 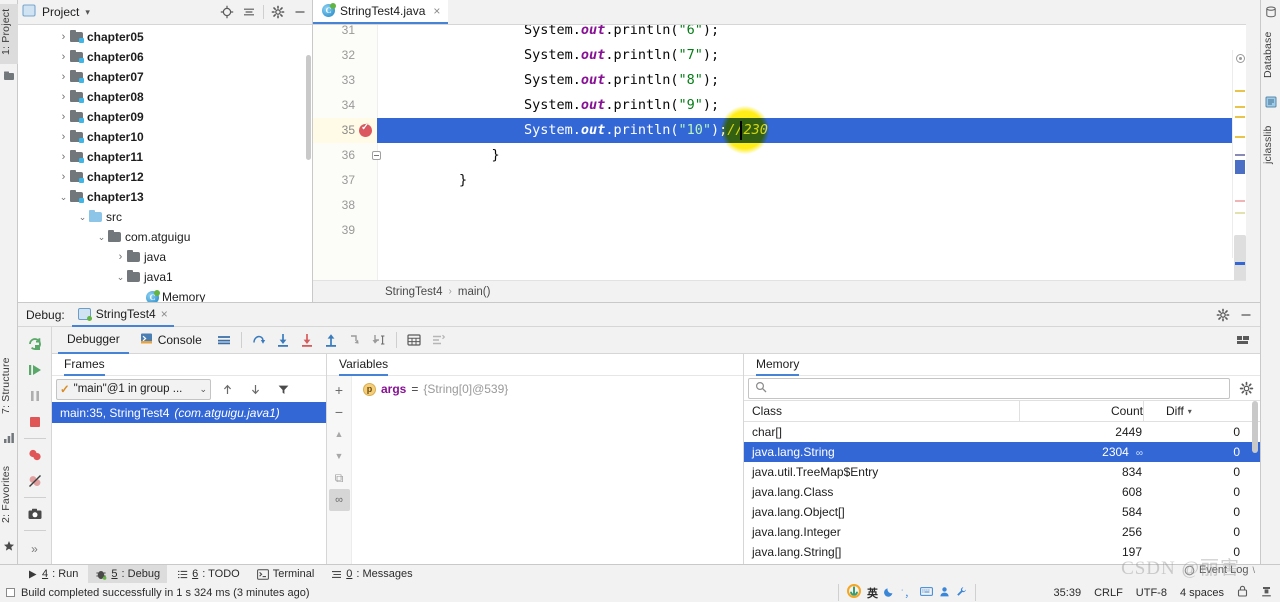 I want to click on tool-window-button-debug: 5: Debug, so click(x=128, y=574).